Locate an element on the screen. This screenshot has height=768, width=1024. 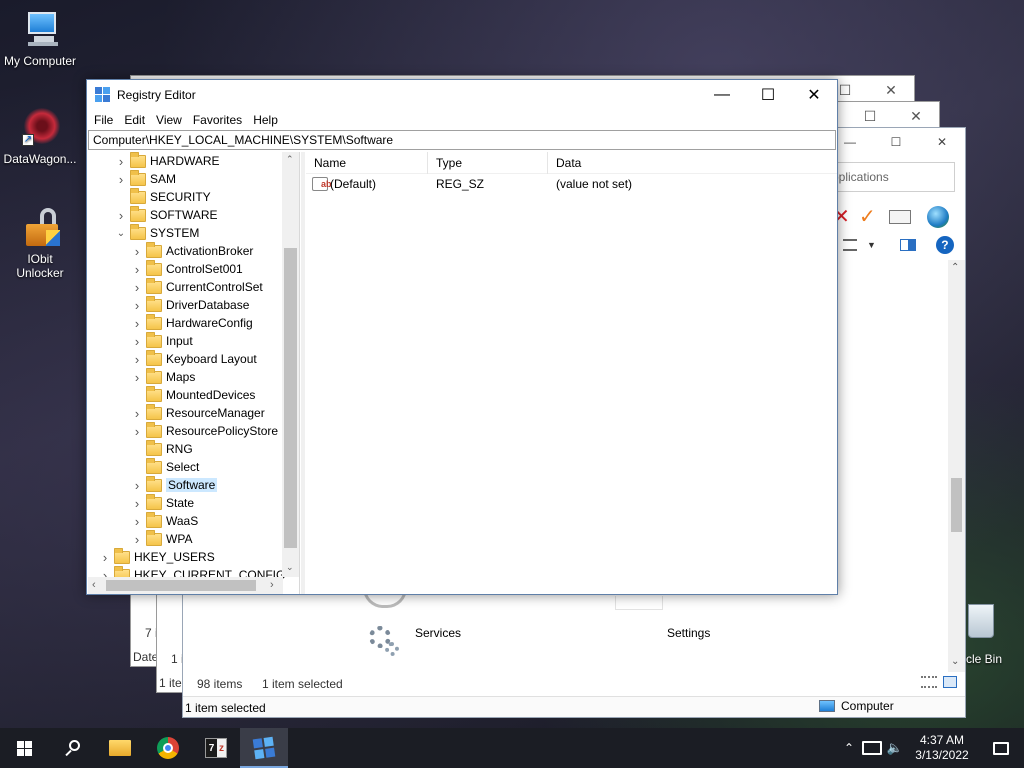
value-row: ab (Default) REG_SZ (value not set) is located at coordinates (571, 184).